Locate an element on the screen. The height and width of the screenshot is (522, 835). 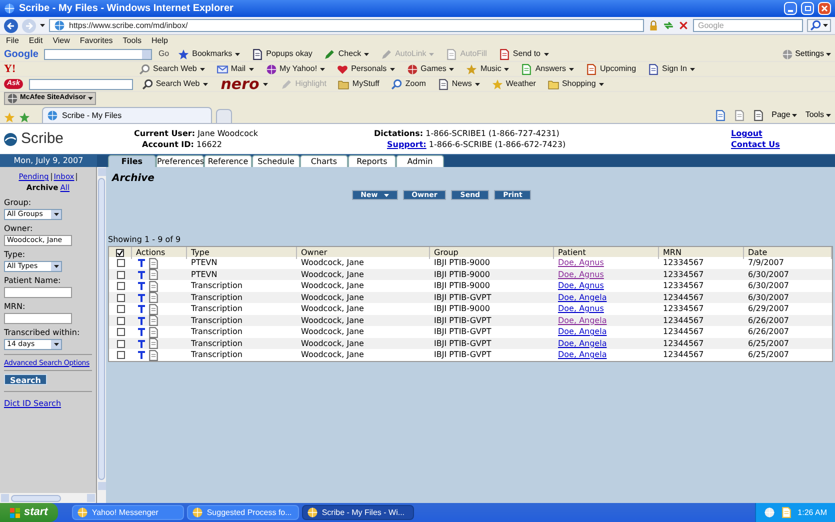
command-button: Tools is located at coordinates (818, 115).